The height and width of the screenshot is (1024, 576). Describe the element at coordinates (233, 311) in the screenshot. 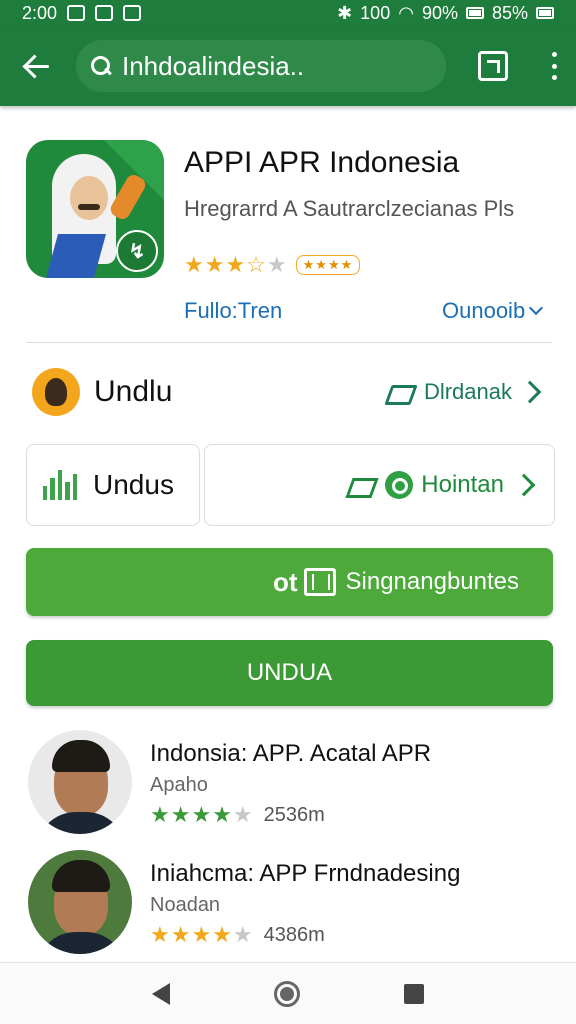

I see `link-left: Fullo:Tren` at that location.